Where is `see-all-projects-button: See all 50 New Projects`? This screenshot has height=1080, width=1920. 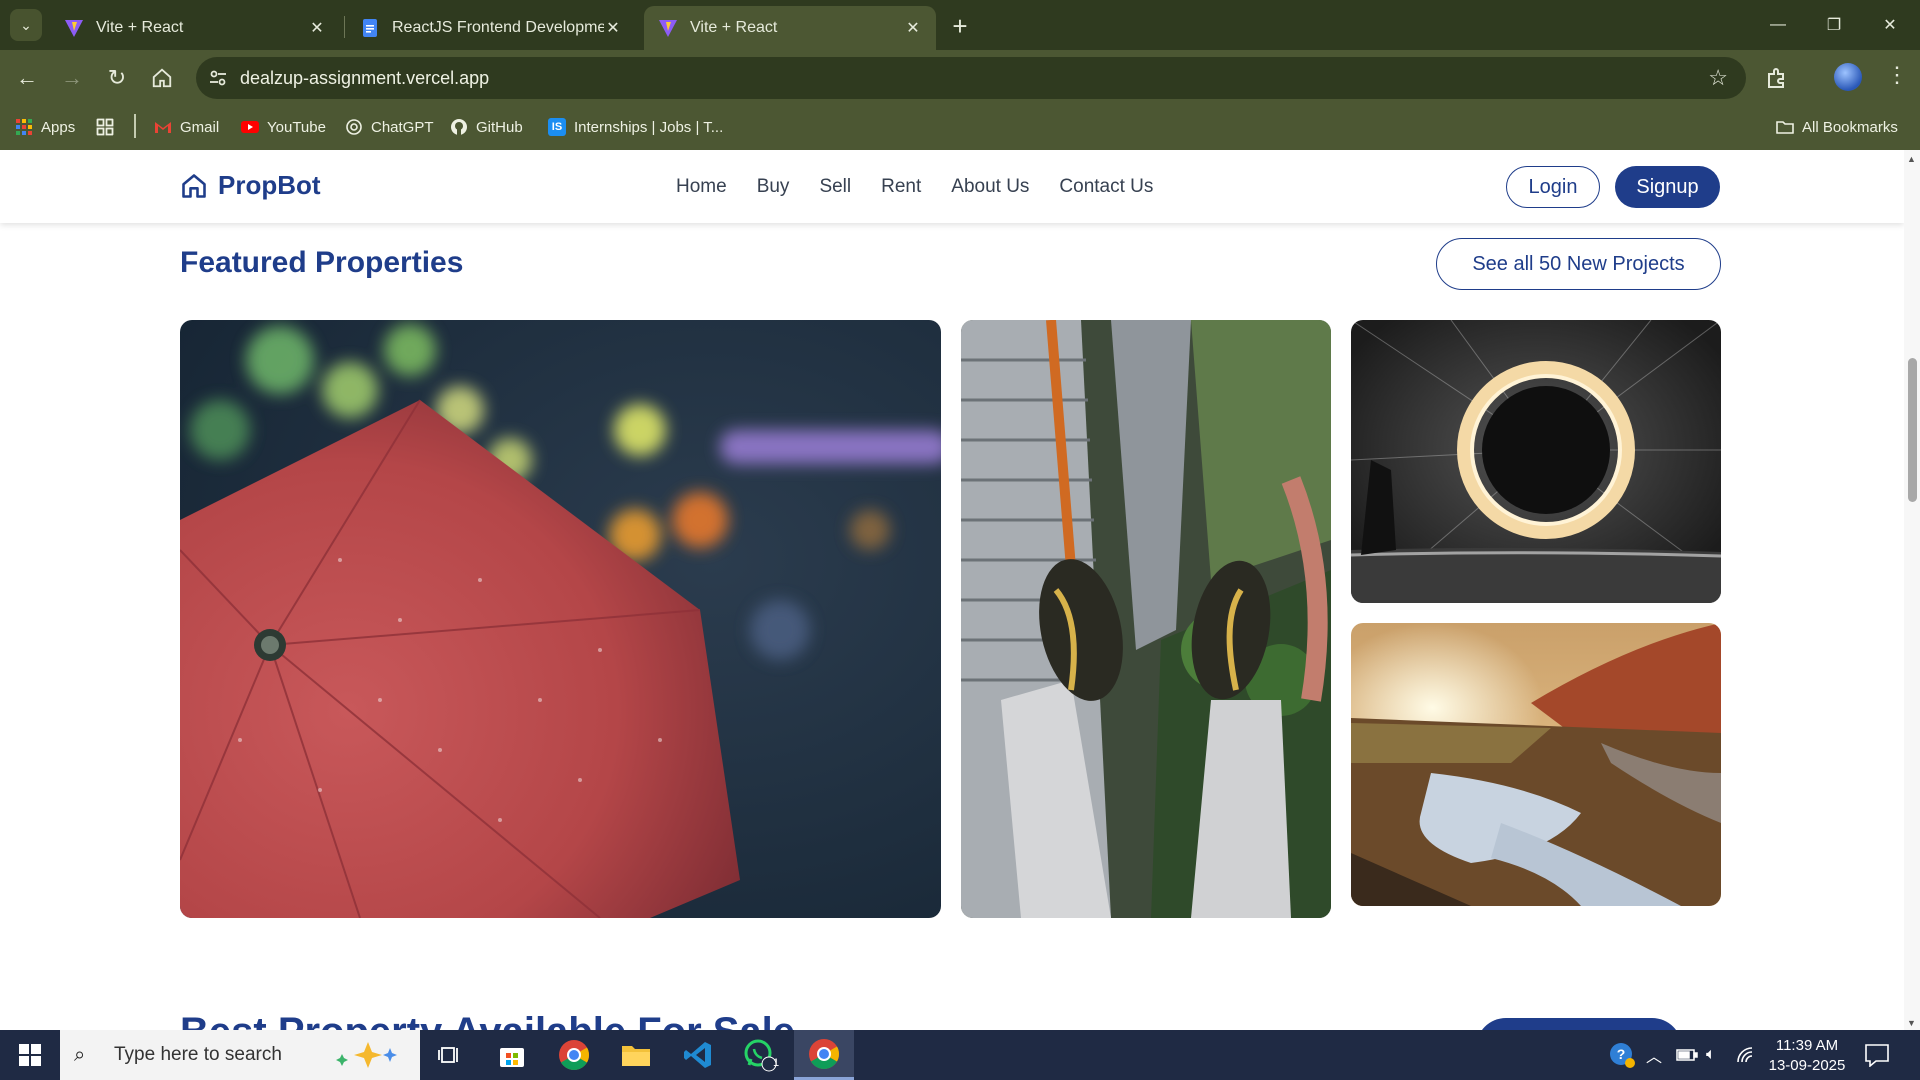
see-all-projects-button: See all 50 New Projects is located at coordinates (1578, 264).